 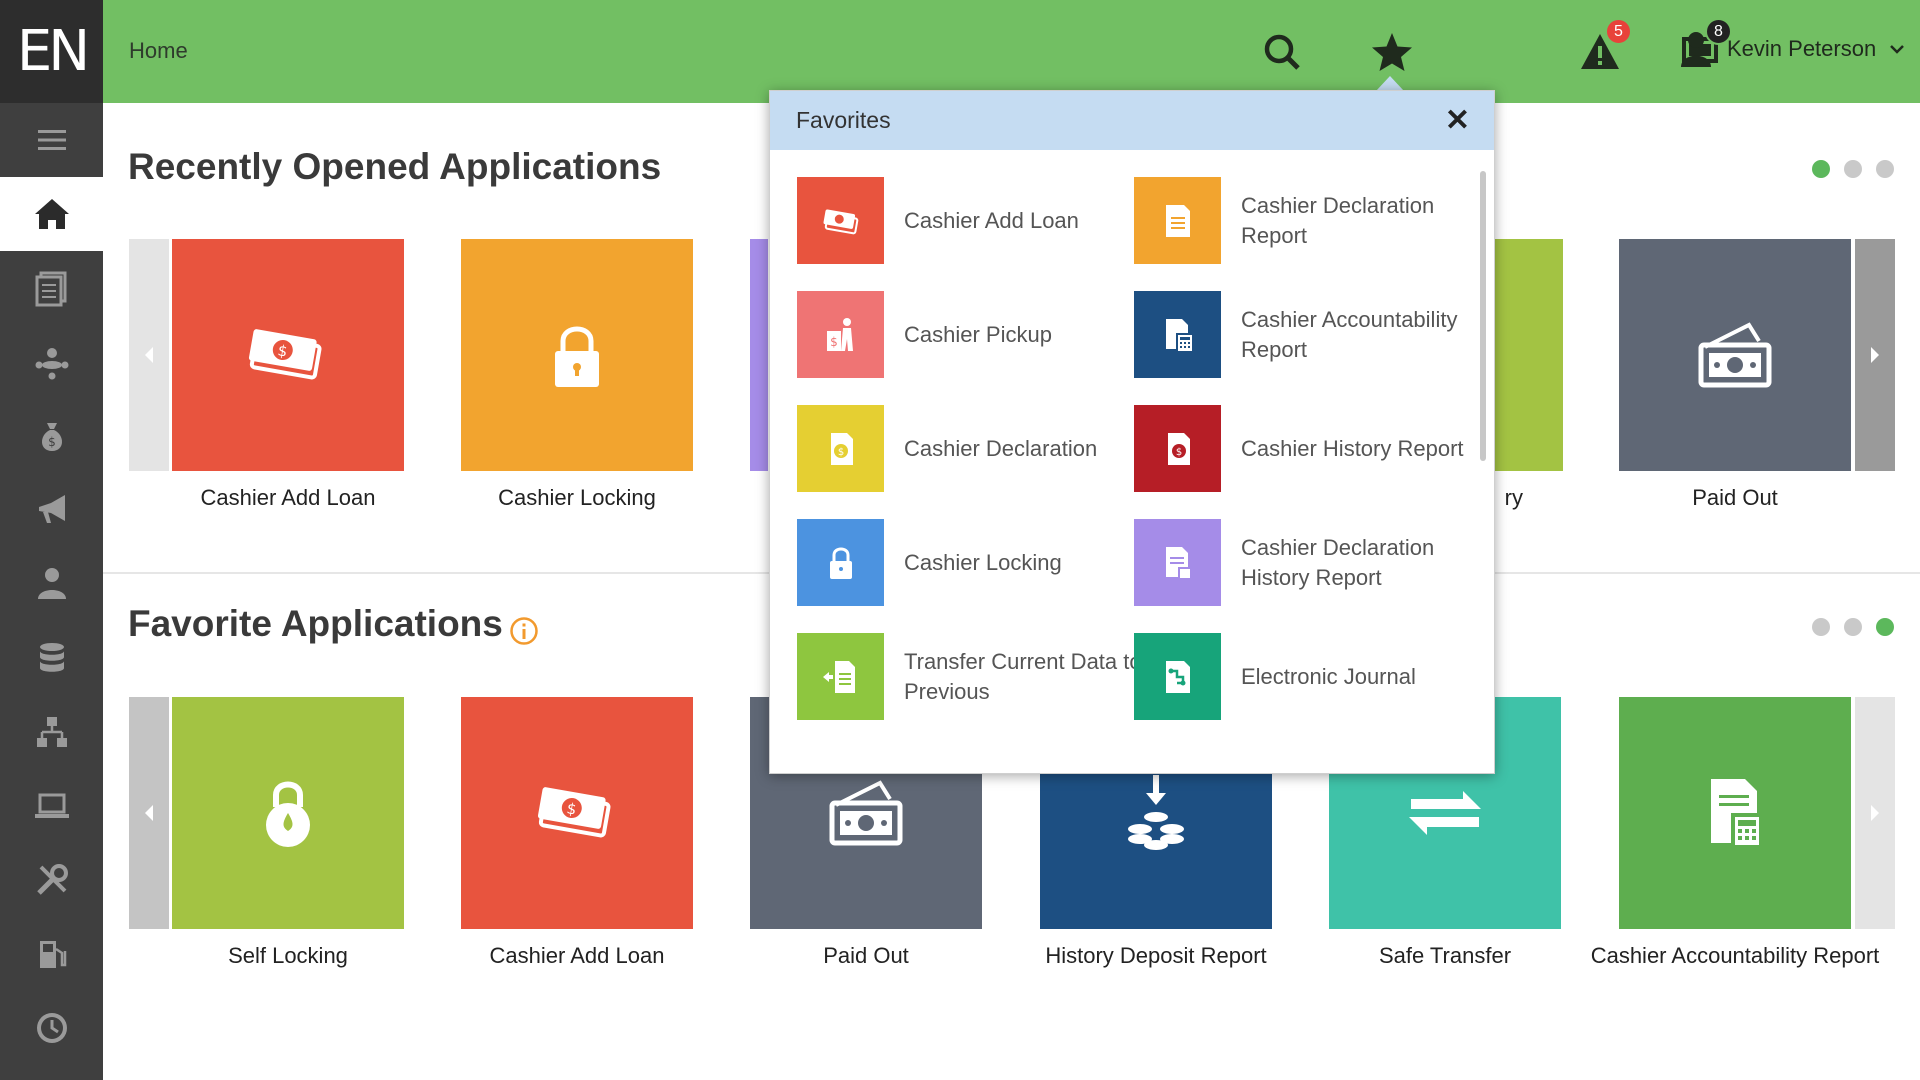 I want to click on chevron-right-icon, so click(x=1875, y=813).